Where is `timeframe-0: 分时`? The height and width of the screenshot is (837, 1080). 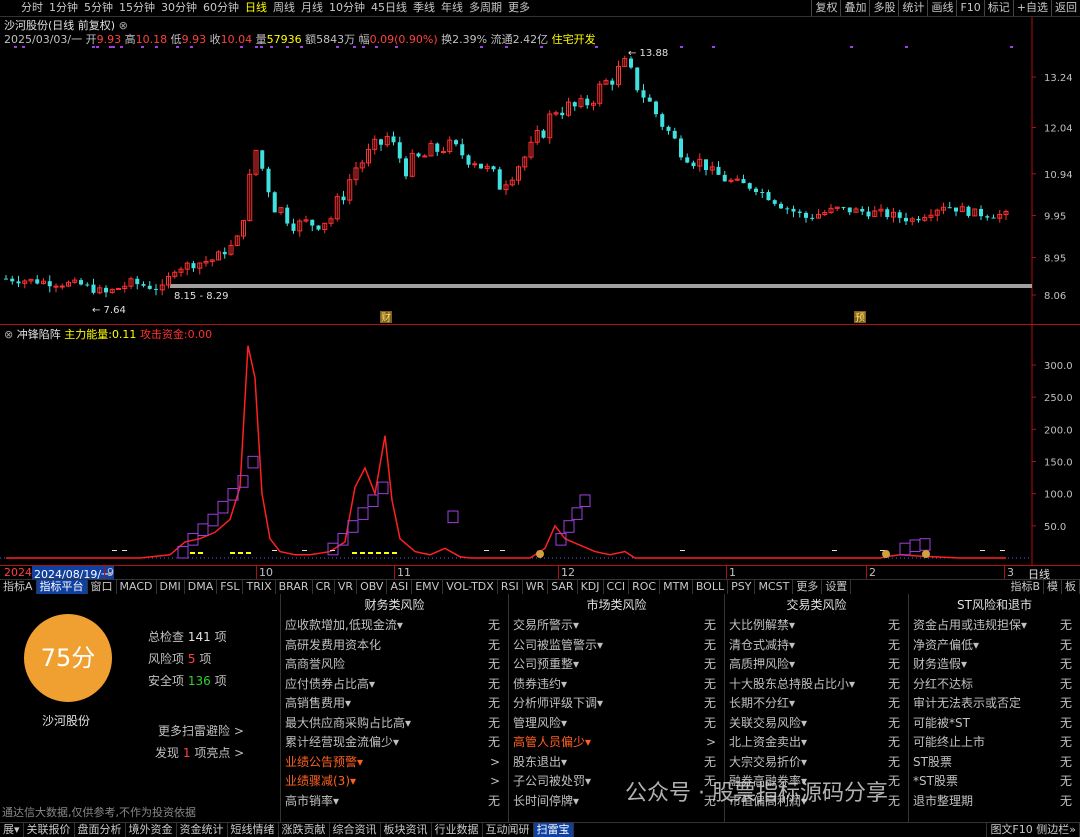 timeframe-0: 分时 is located at coordinates (32, 8).